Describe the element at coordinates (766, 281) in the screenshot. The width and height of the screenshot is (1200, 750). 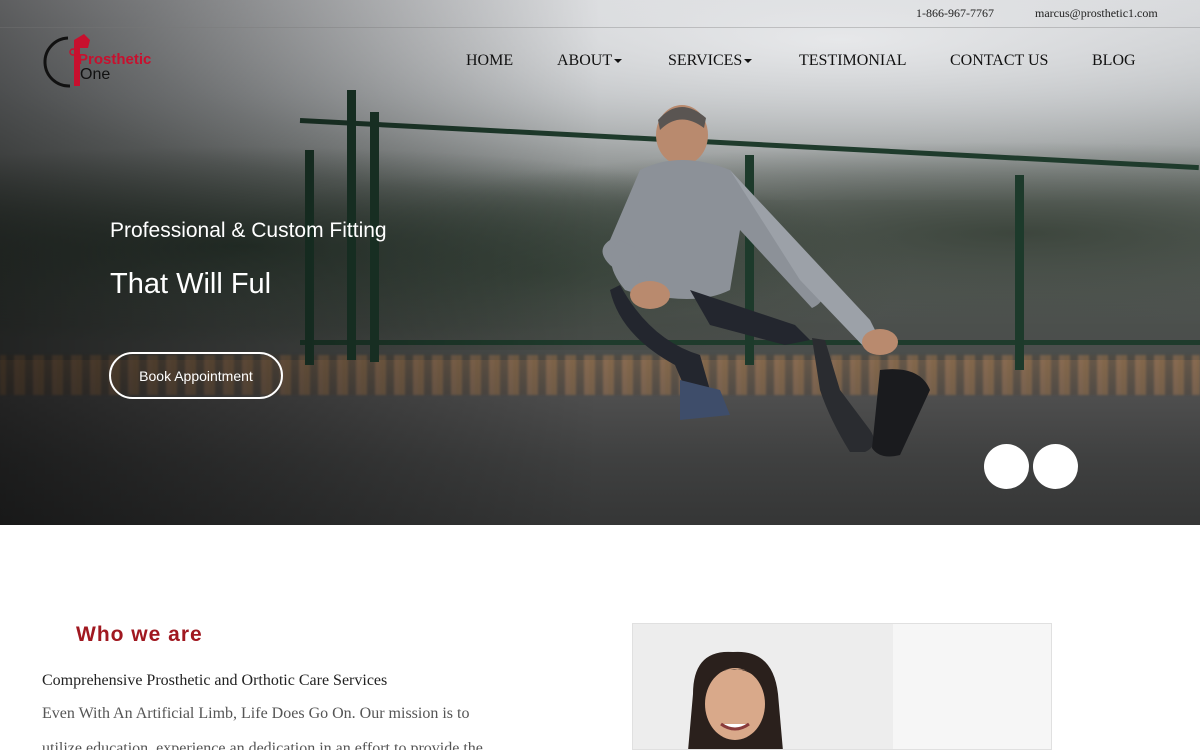
I see `athlete-image` at that location.